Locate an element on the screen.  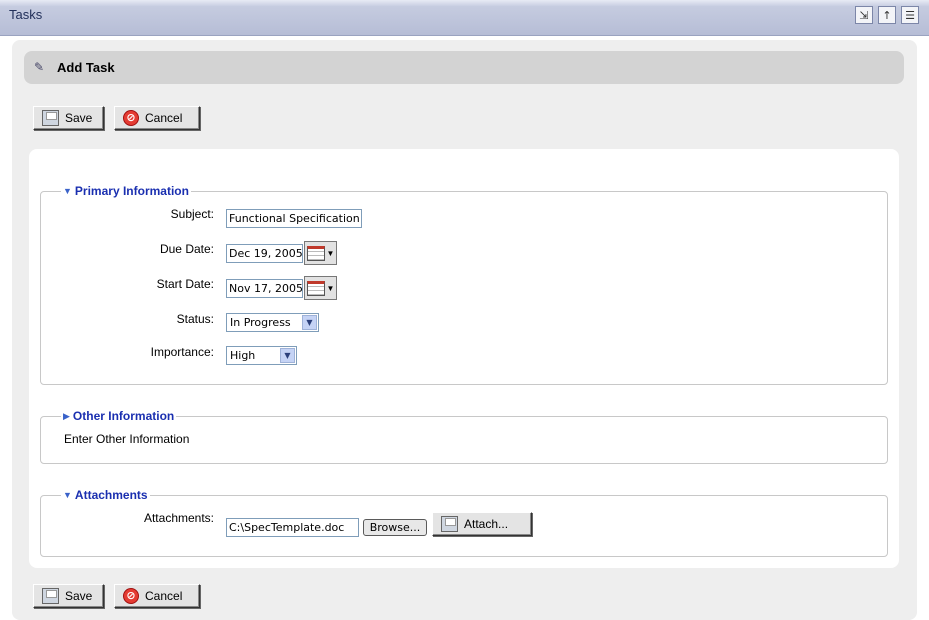
cancel-button-bottom: ⊘ Cancel is located at coordinates (157, 596).